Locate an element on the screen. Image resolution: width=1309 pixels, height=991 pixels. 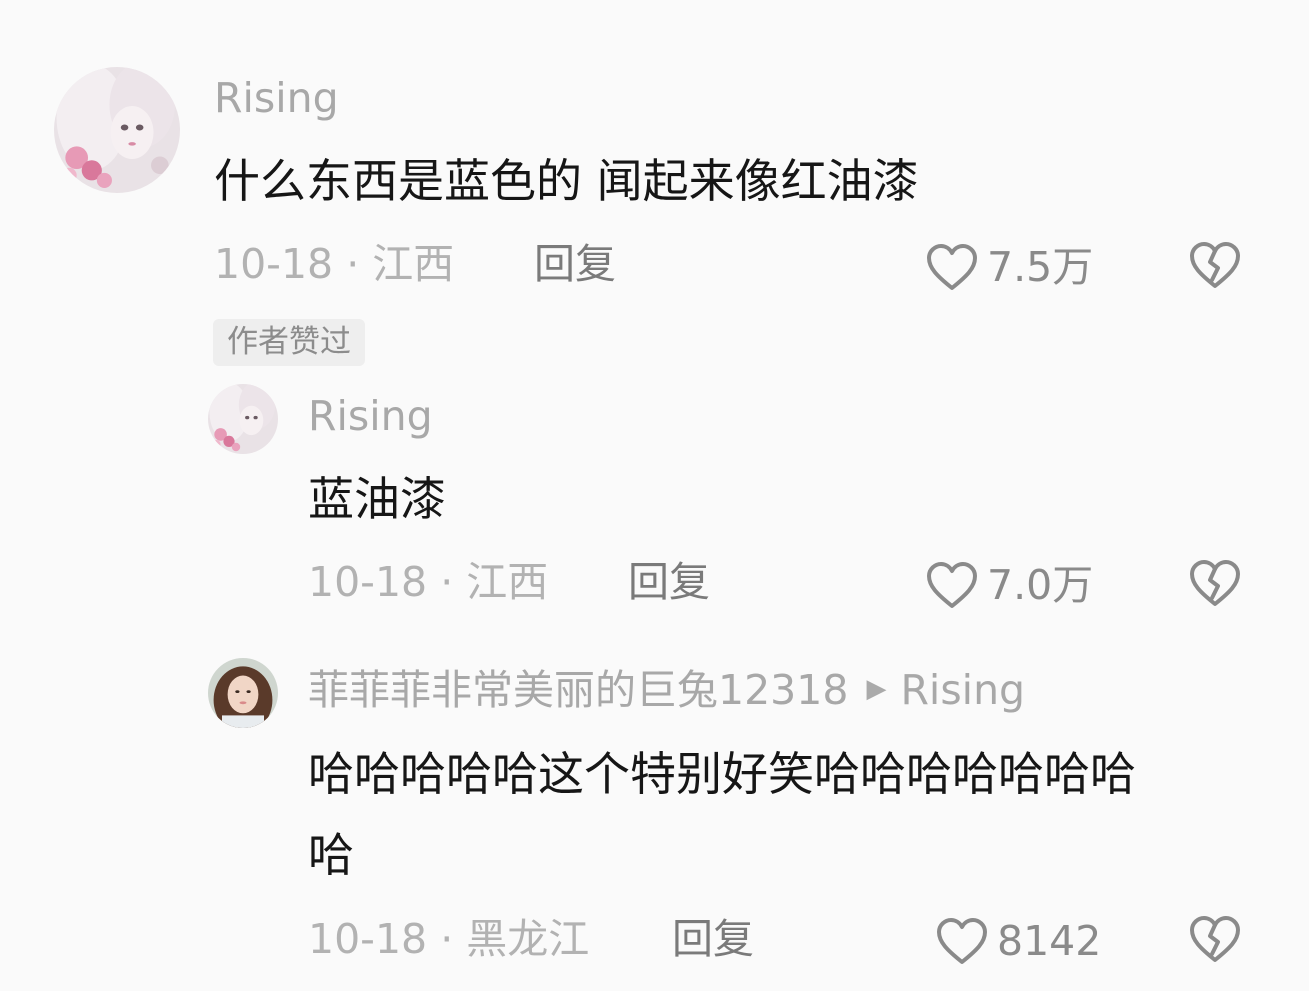
like-button: 7.5万 is located at coordinates (1009, 267).